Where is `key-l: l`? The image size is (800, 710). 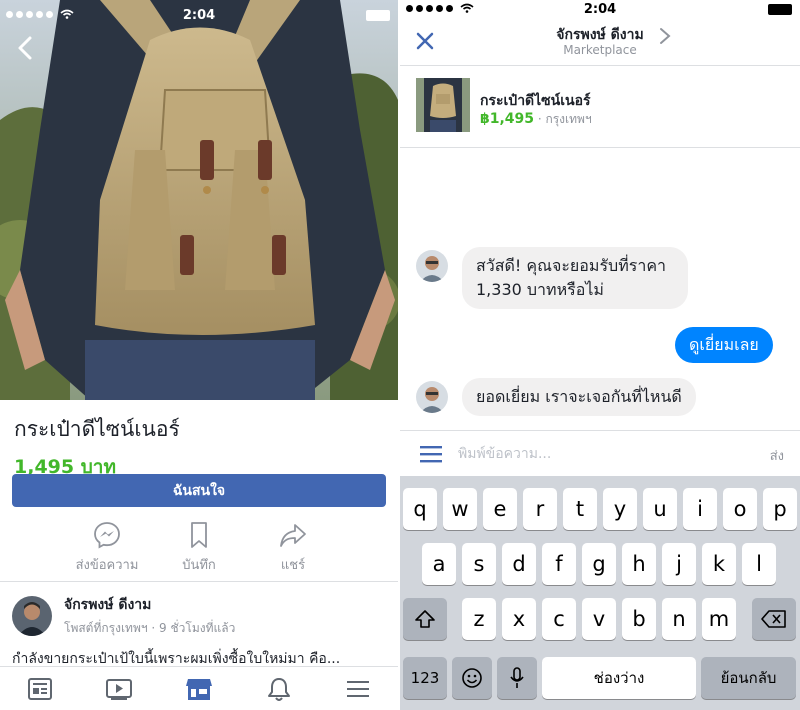 key-l: l is located at coordinates (759, 564).